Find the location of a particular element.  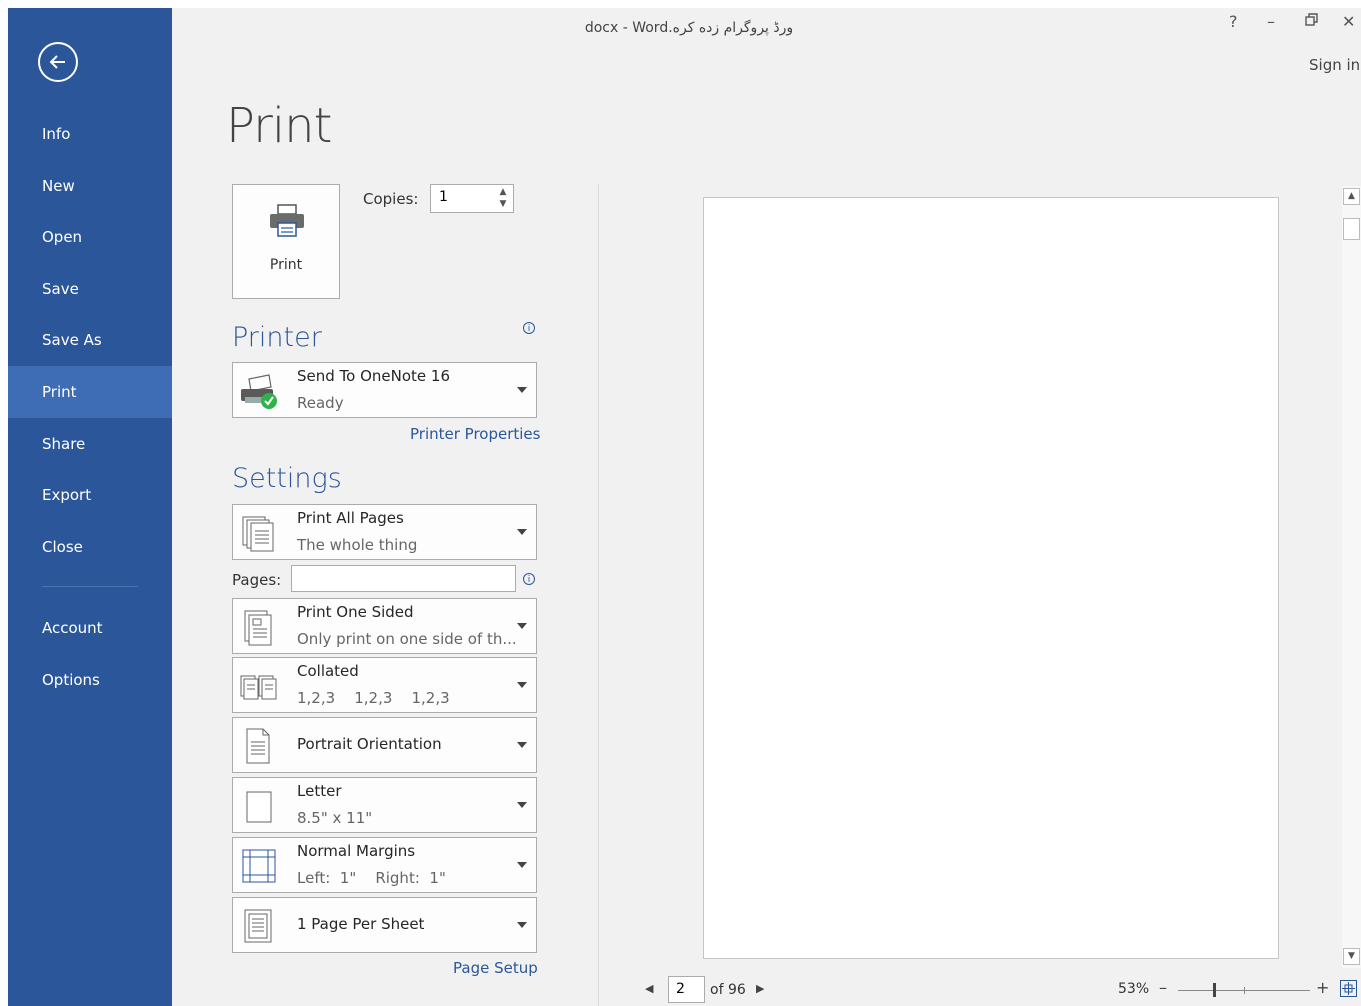

next-page-icon: ▶ is located at coordinates (760, 988).